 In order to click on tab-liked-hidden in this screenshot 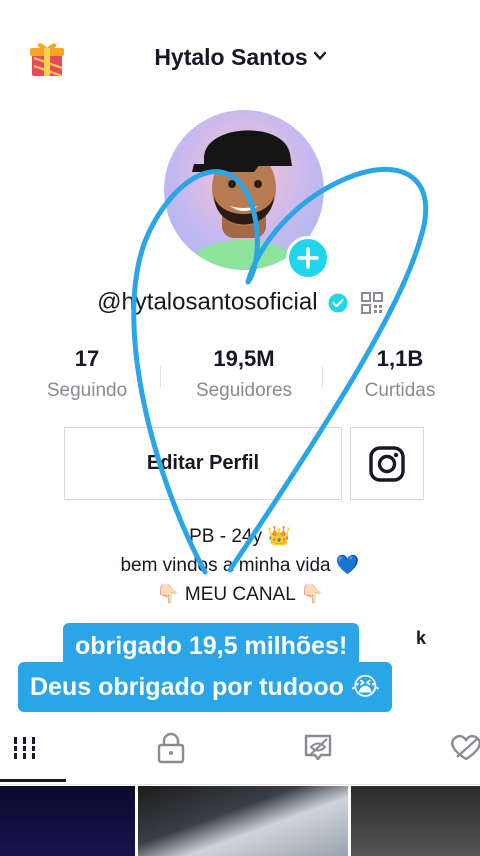, I will do `click(458, 748)`.